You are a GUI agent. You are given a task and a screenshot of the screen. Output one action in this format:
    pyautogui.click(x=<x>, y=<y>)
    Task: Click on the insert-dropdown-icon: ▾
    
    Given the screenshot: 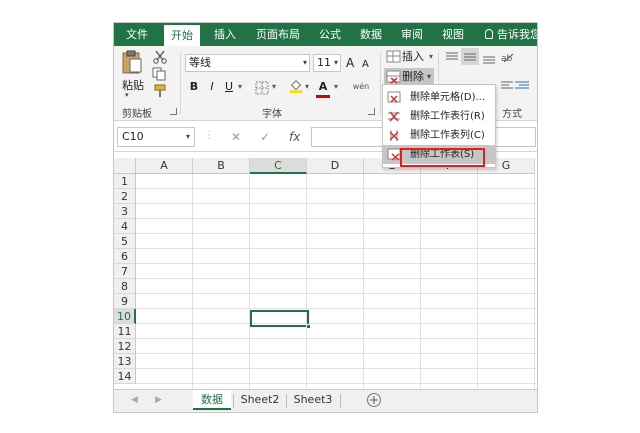 What is the action you would take?
    pyautogui.click(x=431, y=57)
    